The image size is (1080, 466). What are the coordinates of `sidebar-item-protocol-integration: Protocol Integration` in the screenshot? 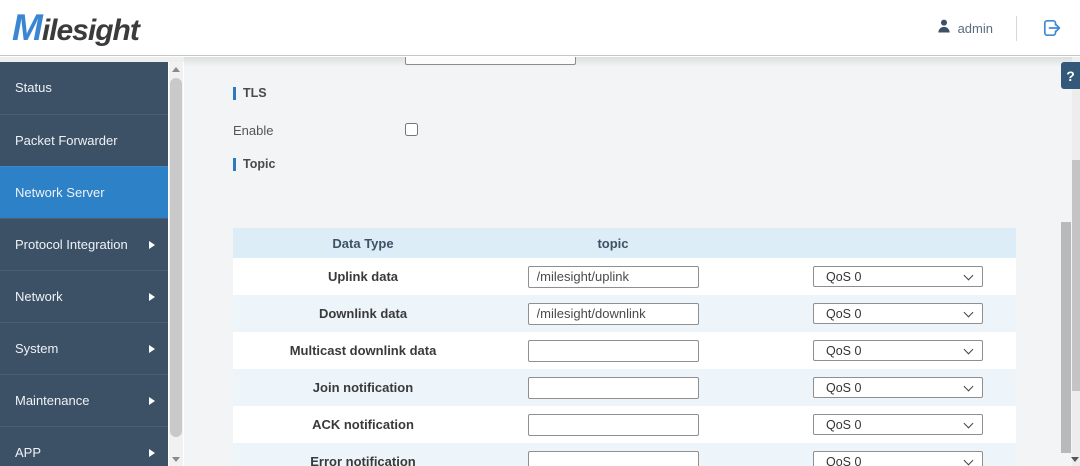 It's located at (84, 244).